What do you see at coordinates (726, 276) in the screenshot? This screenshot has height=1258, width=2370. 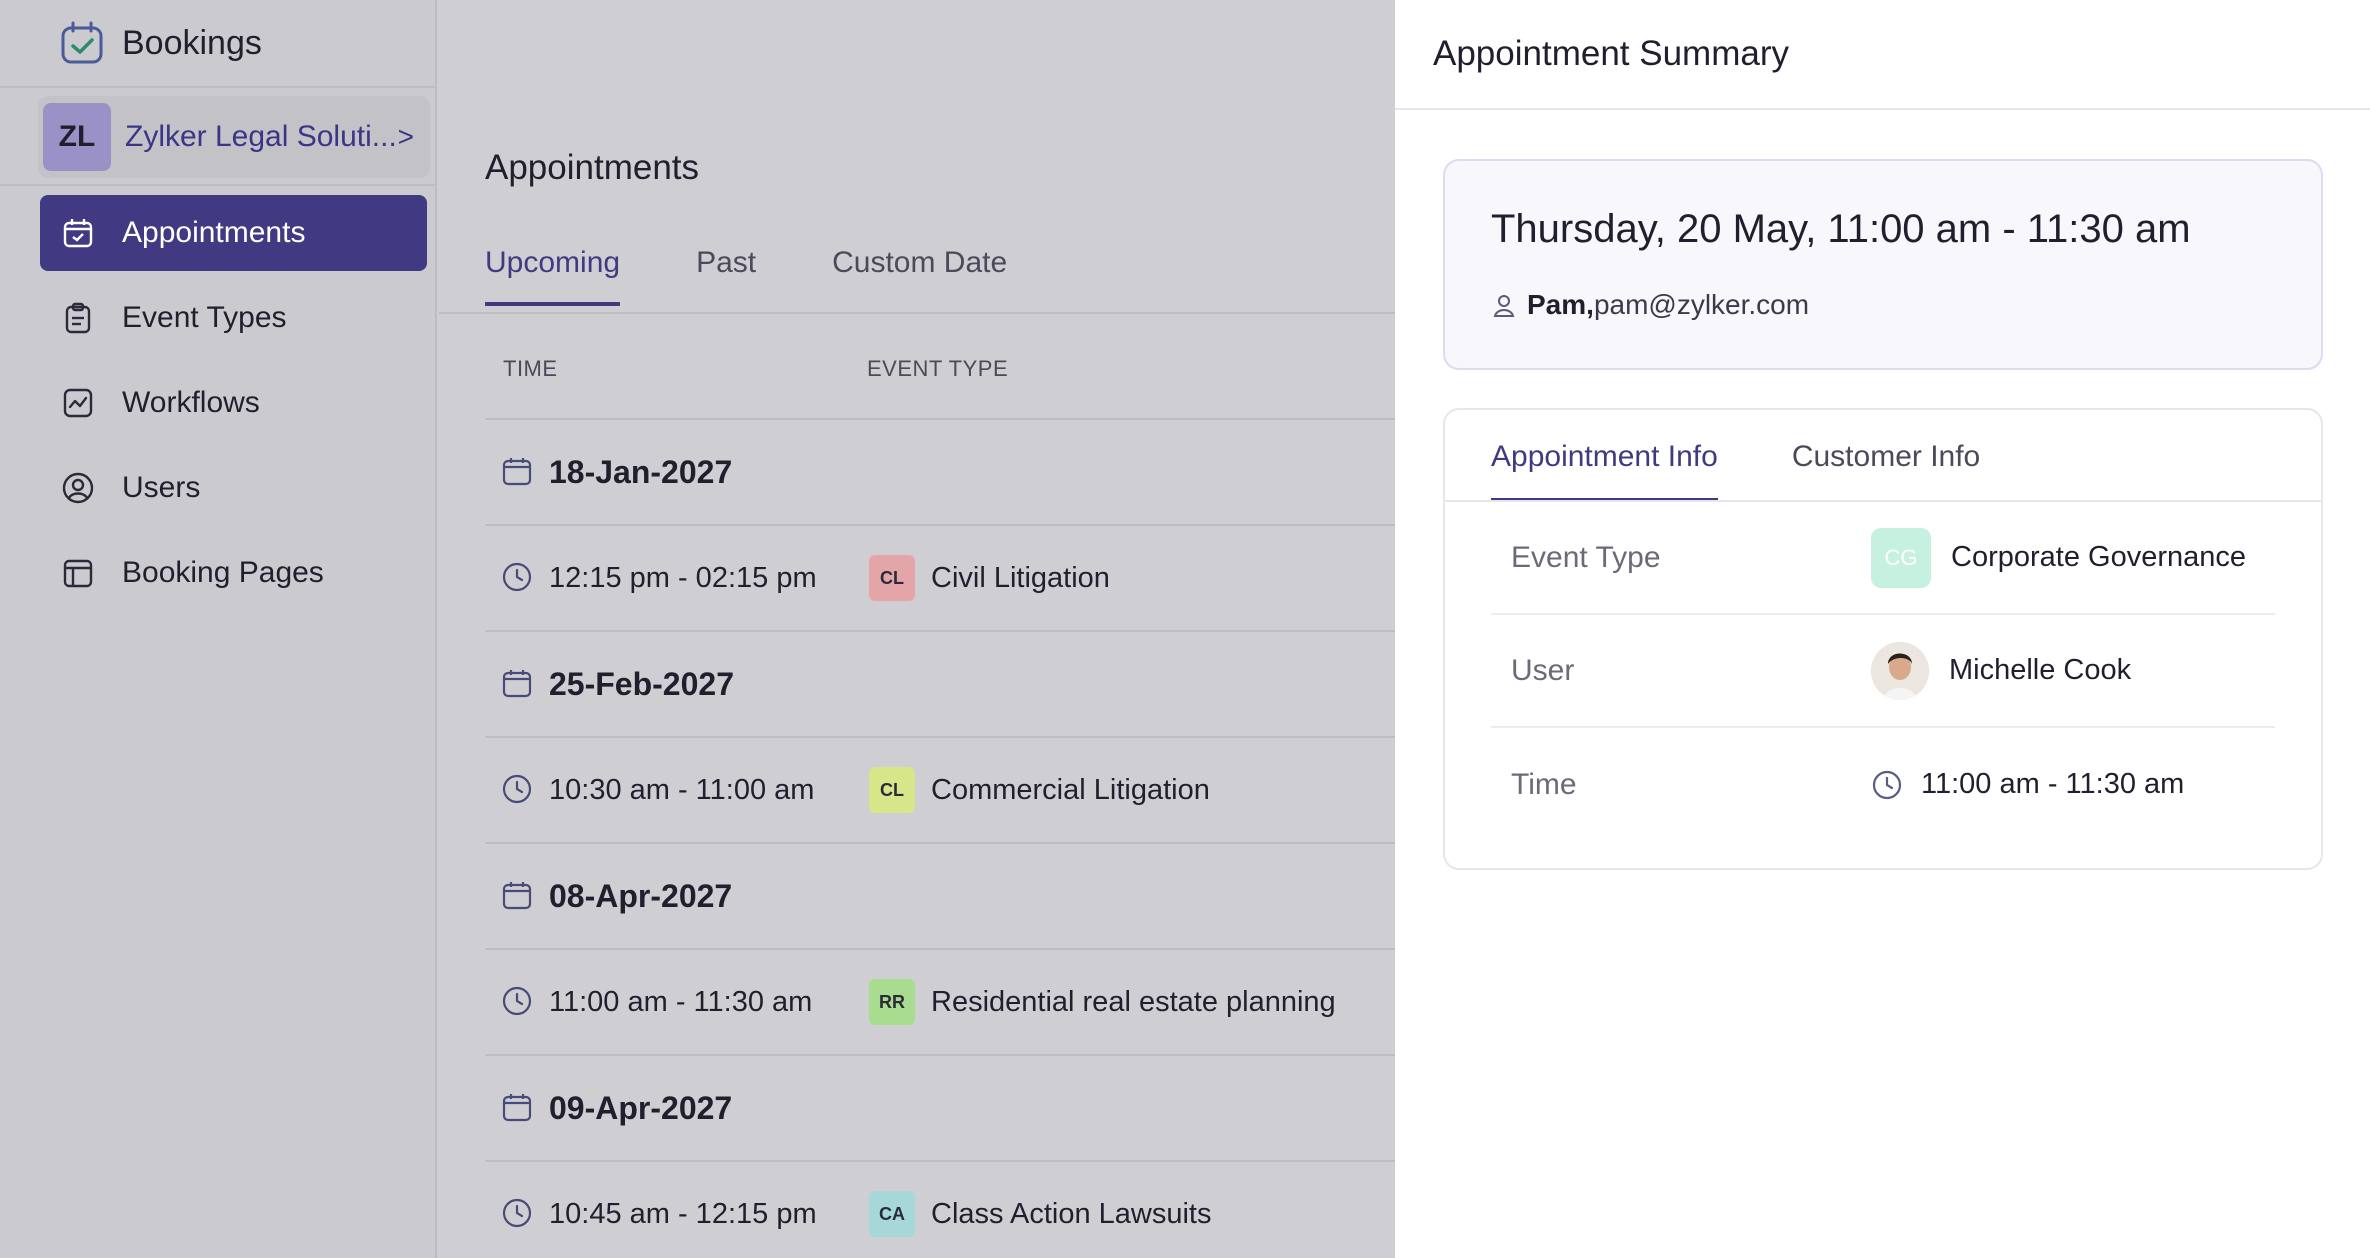 I see `tab-past: Past` at bounding box center [726, 276].